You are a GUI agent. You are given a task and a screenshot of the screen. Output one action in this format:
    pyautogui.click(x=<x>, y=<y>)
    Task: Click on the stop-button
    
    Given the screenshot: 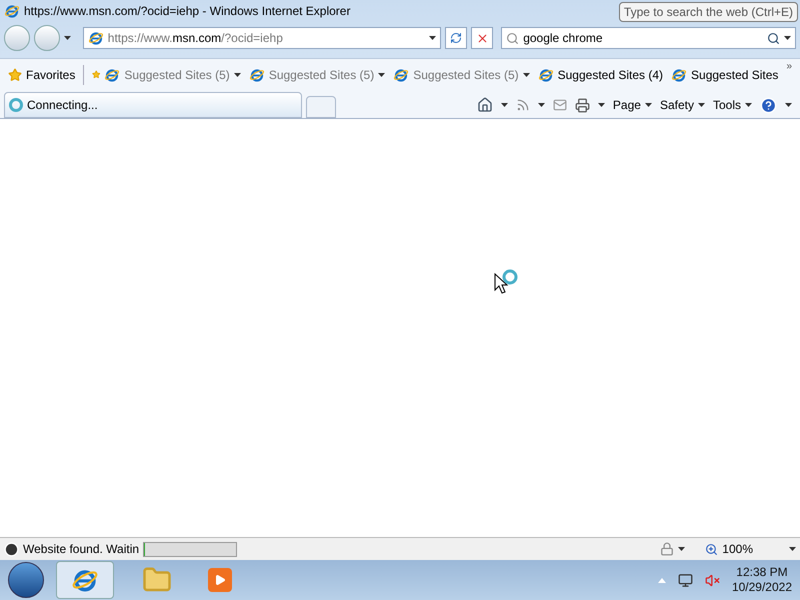 What is the action you would take?
    pyautogui.click(x=482, y=38)
    